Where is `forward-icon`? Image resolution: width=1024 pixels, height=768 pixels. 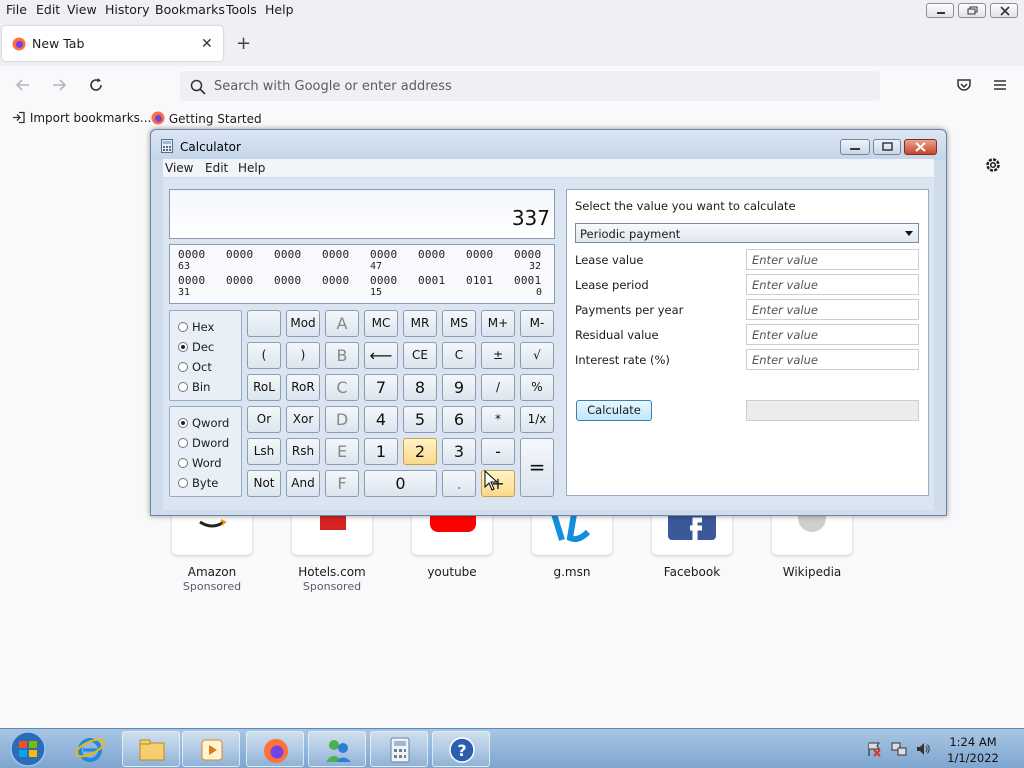 forward-icon is located at coordinates (59, 85).